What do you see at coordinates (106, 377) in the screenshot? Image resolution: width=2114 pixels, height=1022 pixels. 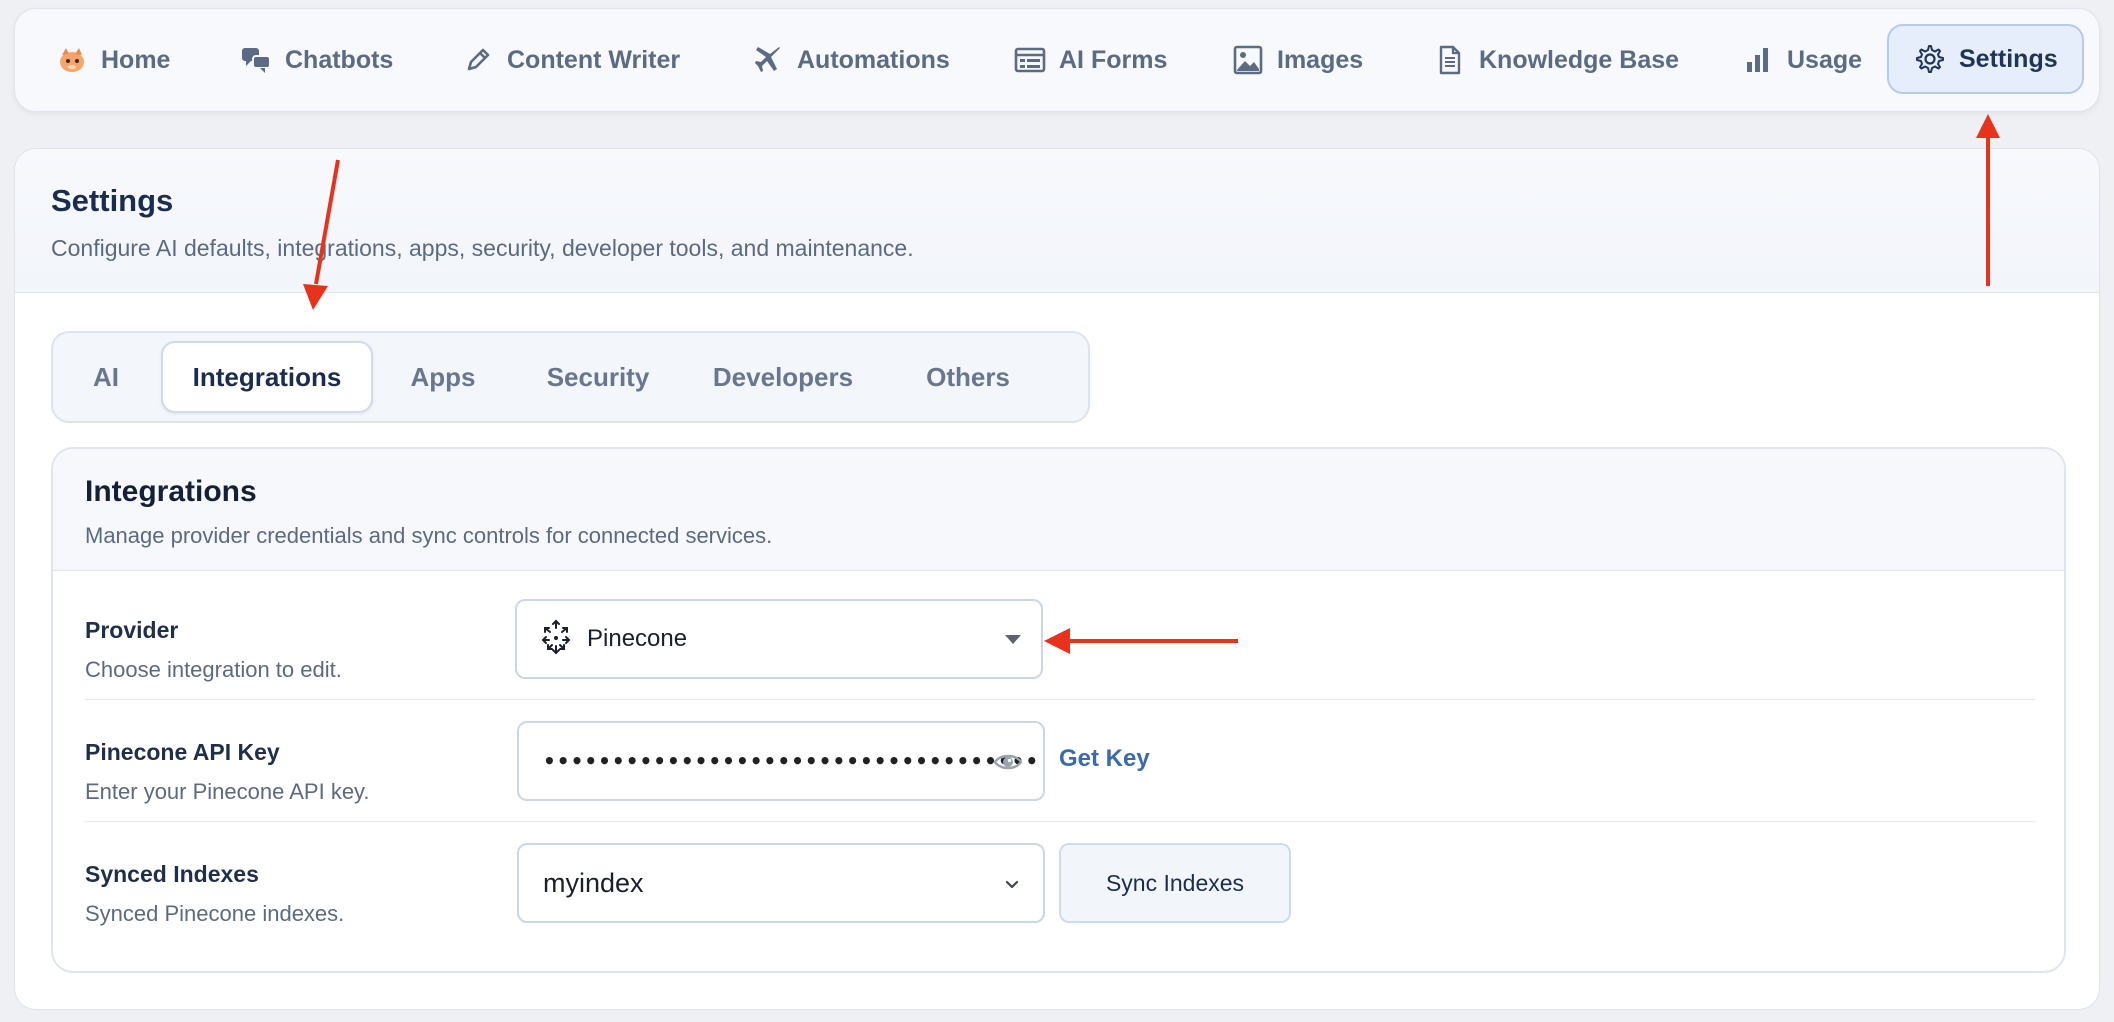 I see `tab-ai: AI` at bounding box center [106, 377].